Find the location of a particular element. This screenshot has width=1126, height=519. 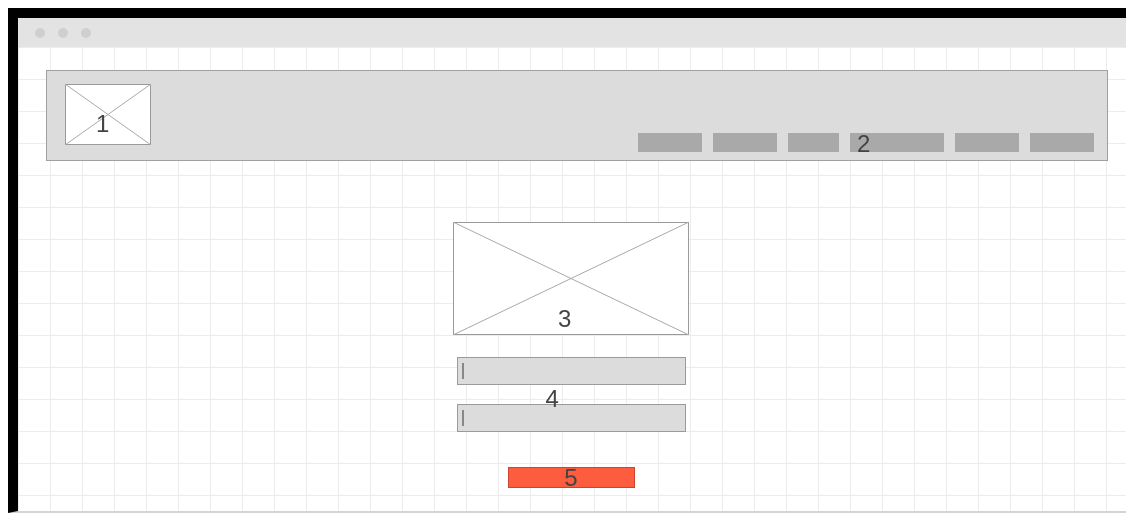

fields-label: 4 is located at coordinates (552, 399).